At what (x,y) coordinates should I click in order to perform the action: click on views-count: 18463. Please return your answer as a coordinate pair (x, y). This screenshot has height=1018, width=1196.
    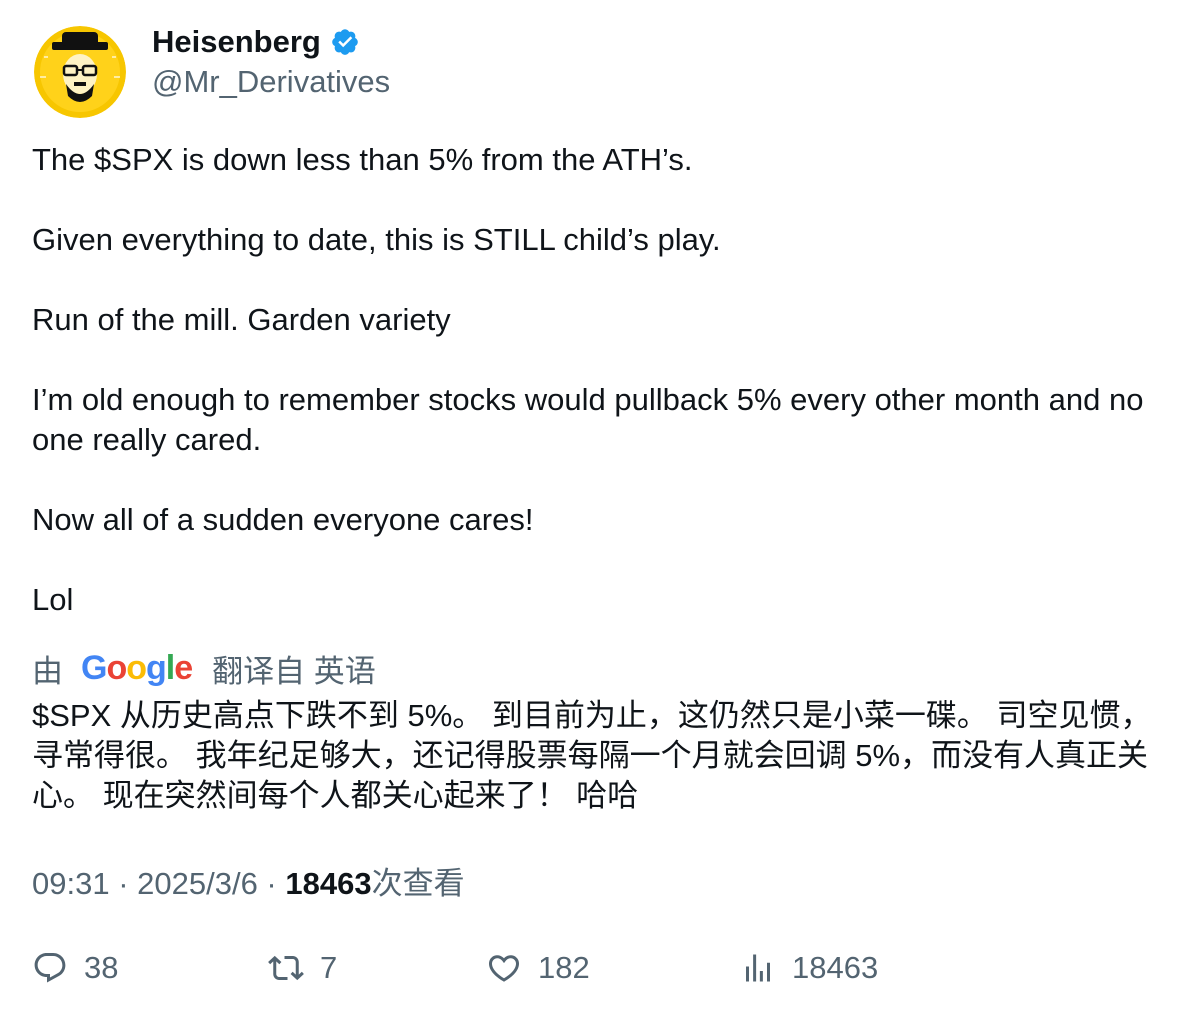
    Looking at the image, I should click on (328, 883).